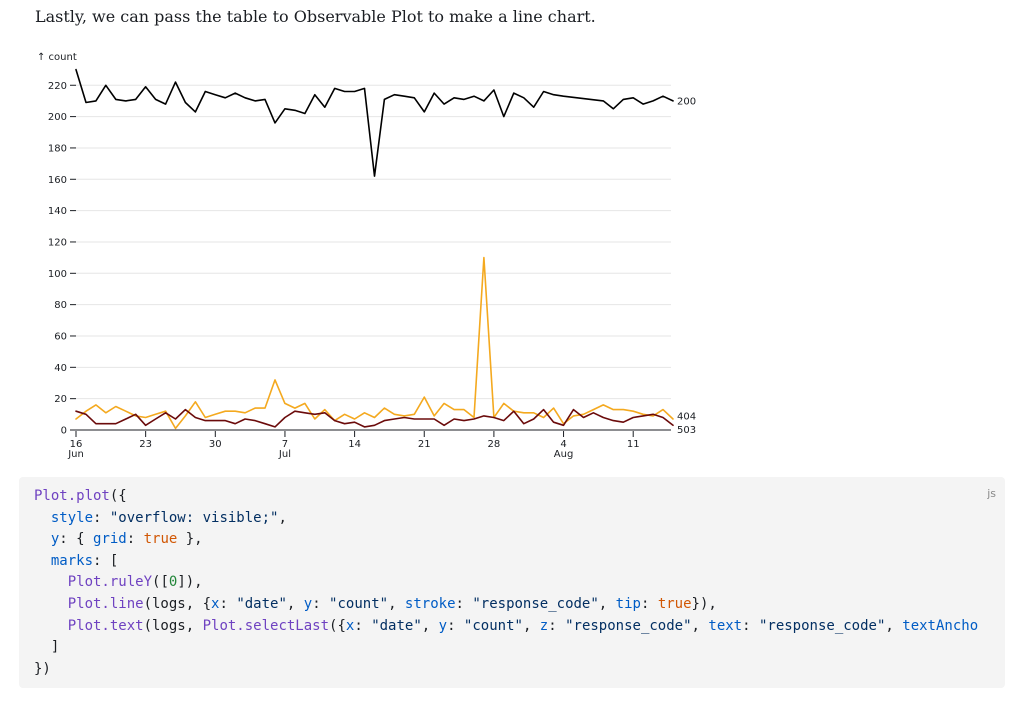 This screenshot has height=708, width=1024. I want to click on x-tick-label: 11, so click(633, 444).